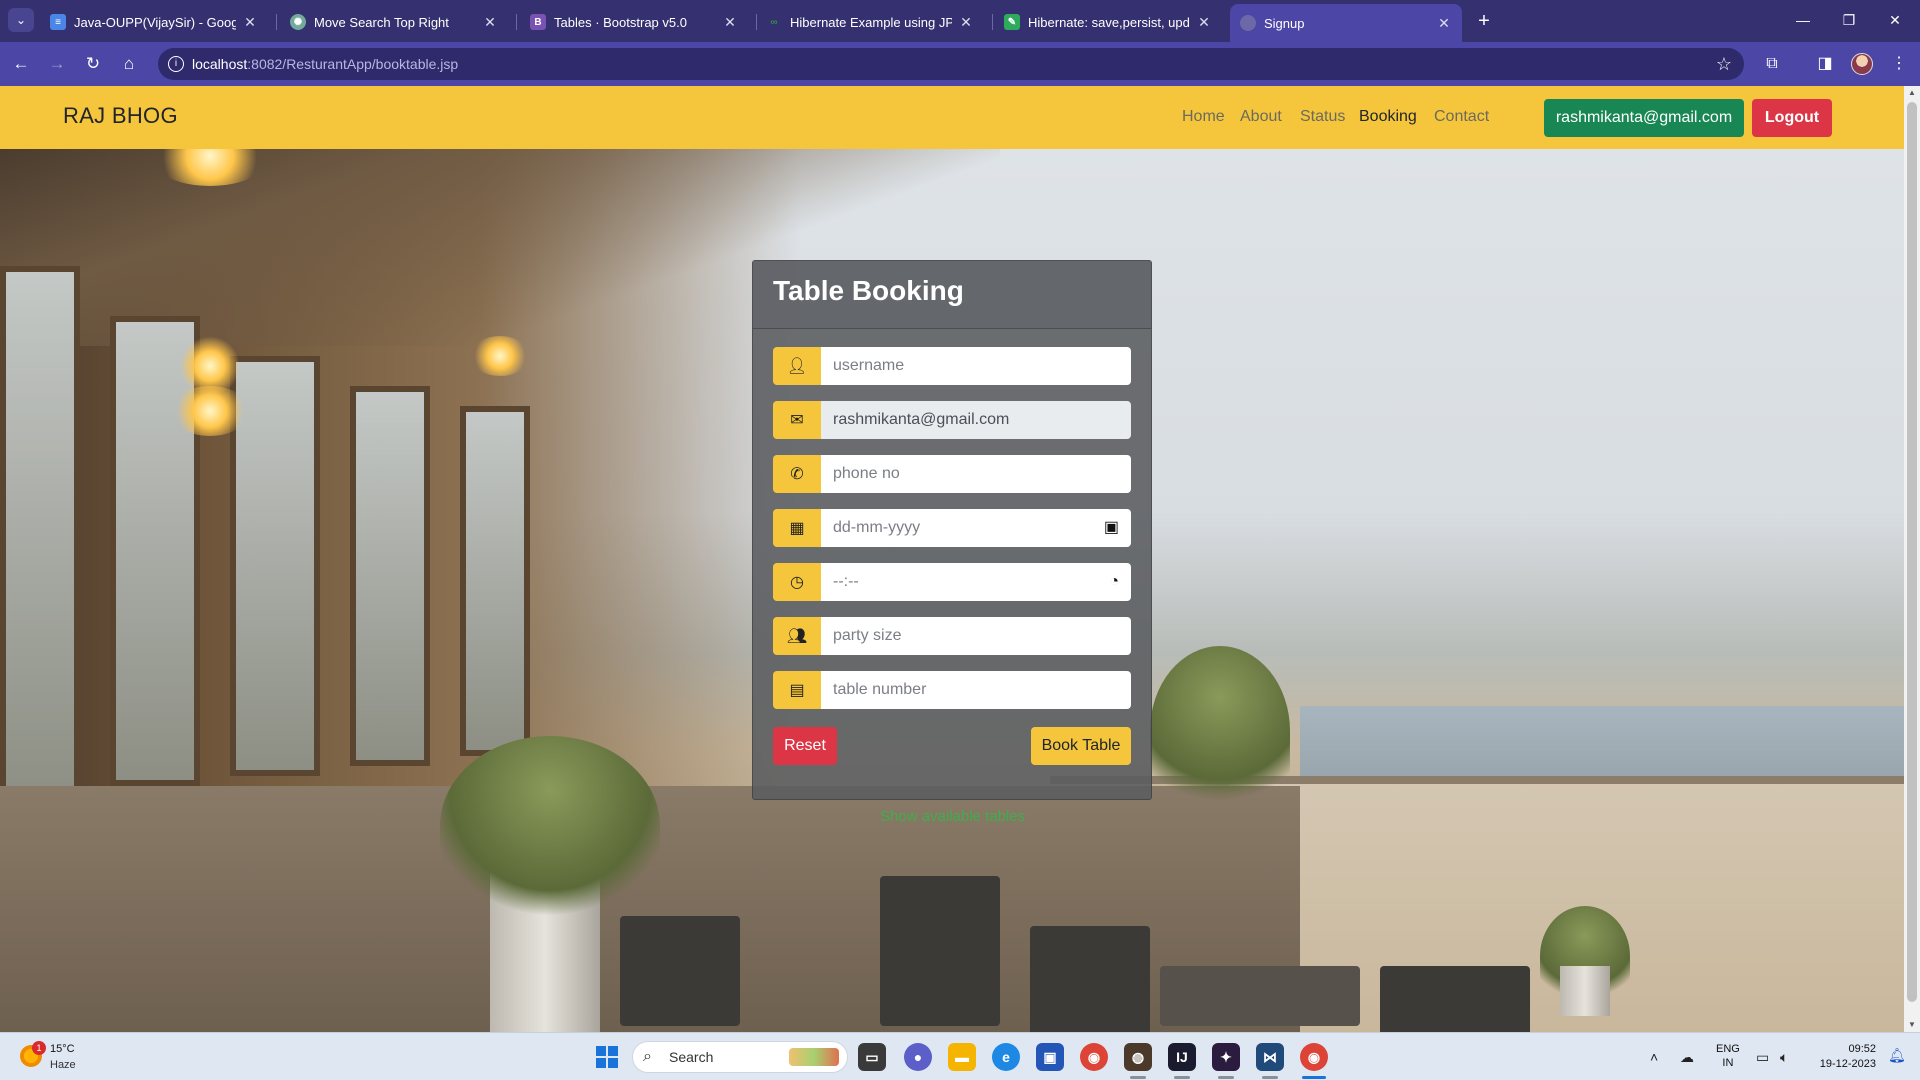 The width and height of the screenshot is (1920, 1080). I want to click on scroll-thumb, so click(1912, 552).